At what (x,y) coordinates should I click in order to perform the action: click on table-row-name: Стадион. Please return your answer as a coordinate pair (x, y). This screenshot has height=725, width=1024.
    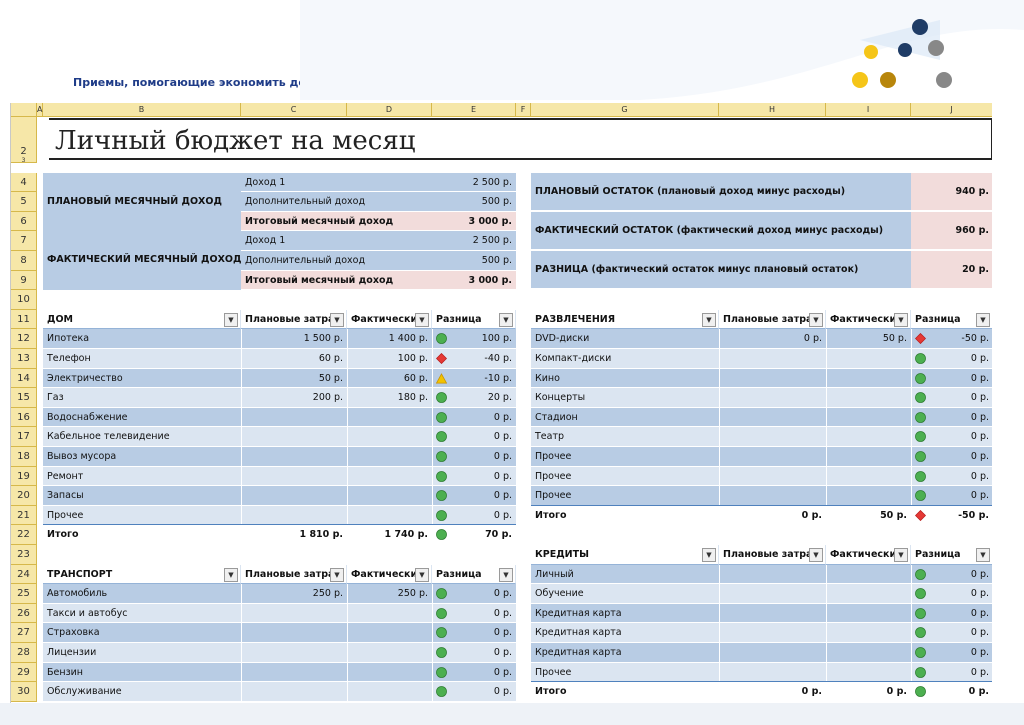
    Looking at the image, I should click on (625, 417).